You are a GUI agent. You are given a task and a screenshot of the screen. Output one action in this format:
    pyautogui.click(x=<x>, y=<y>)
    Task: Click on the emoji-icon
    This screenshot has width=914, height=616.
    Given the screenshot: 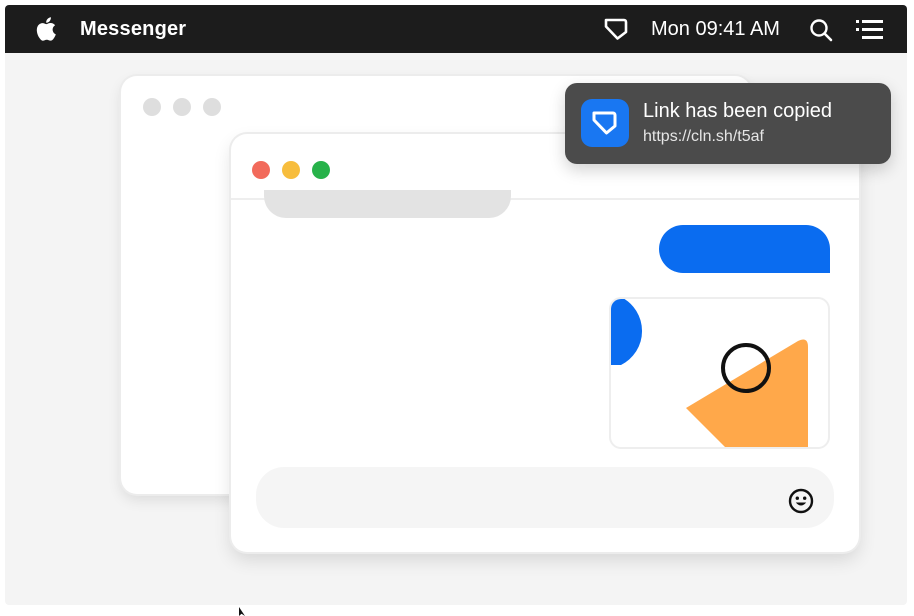 What is the action you would take?
    pyautogui.click(x=801, y=501)
    